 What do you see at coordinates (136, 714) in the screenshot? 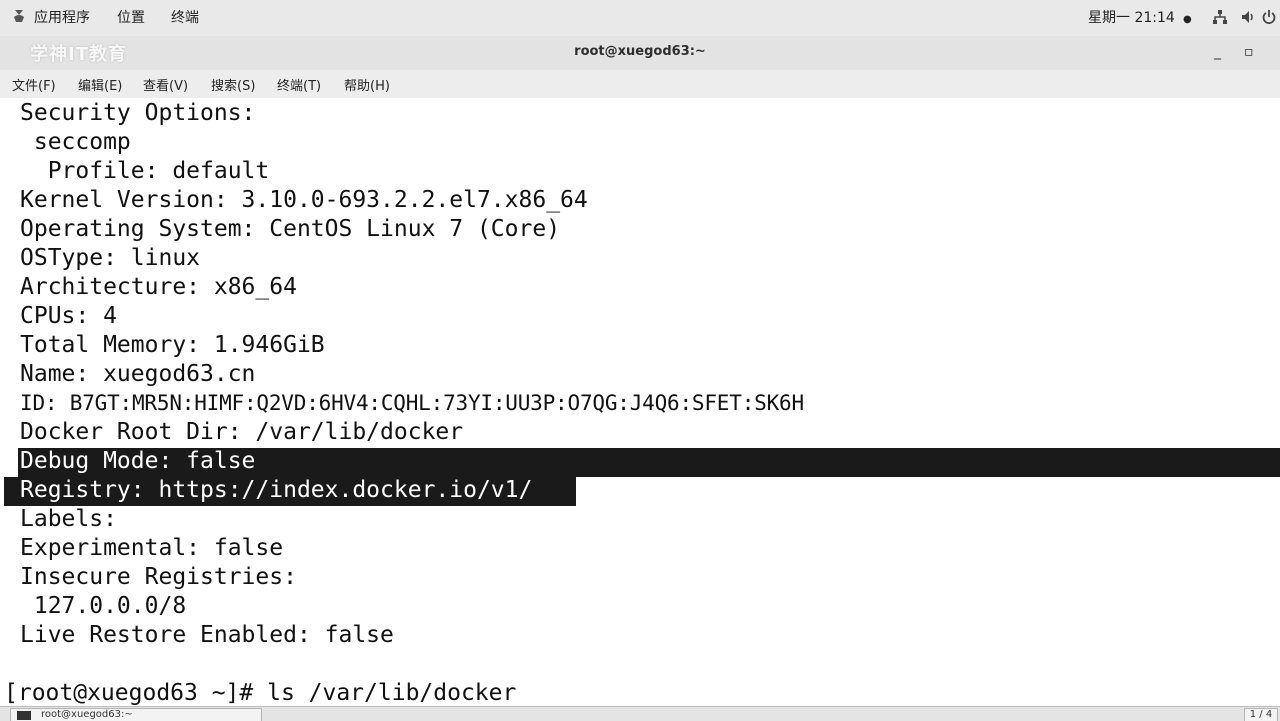
I see `taskbar-window-button: root@xuegod63:~` at bounding box center [136, 714].